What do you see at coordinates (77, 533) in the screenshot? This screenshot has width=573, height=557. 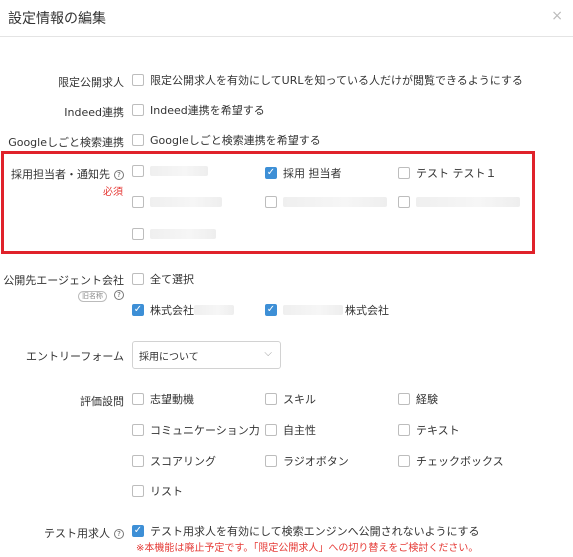 I see `test-job-label-text: テスト用求人` at bounding box center [77, 533].